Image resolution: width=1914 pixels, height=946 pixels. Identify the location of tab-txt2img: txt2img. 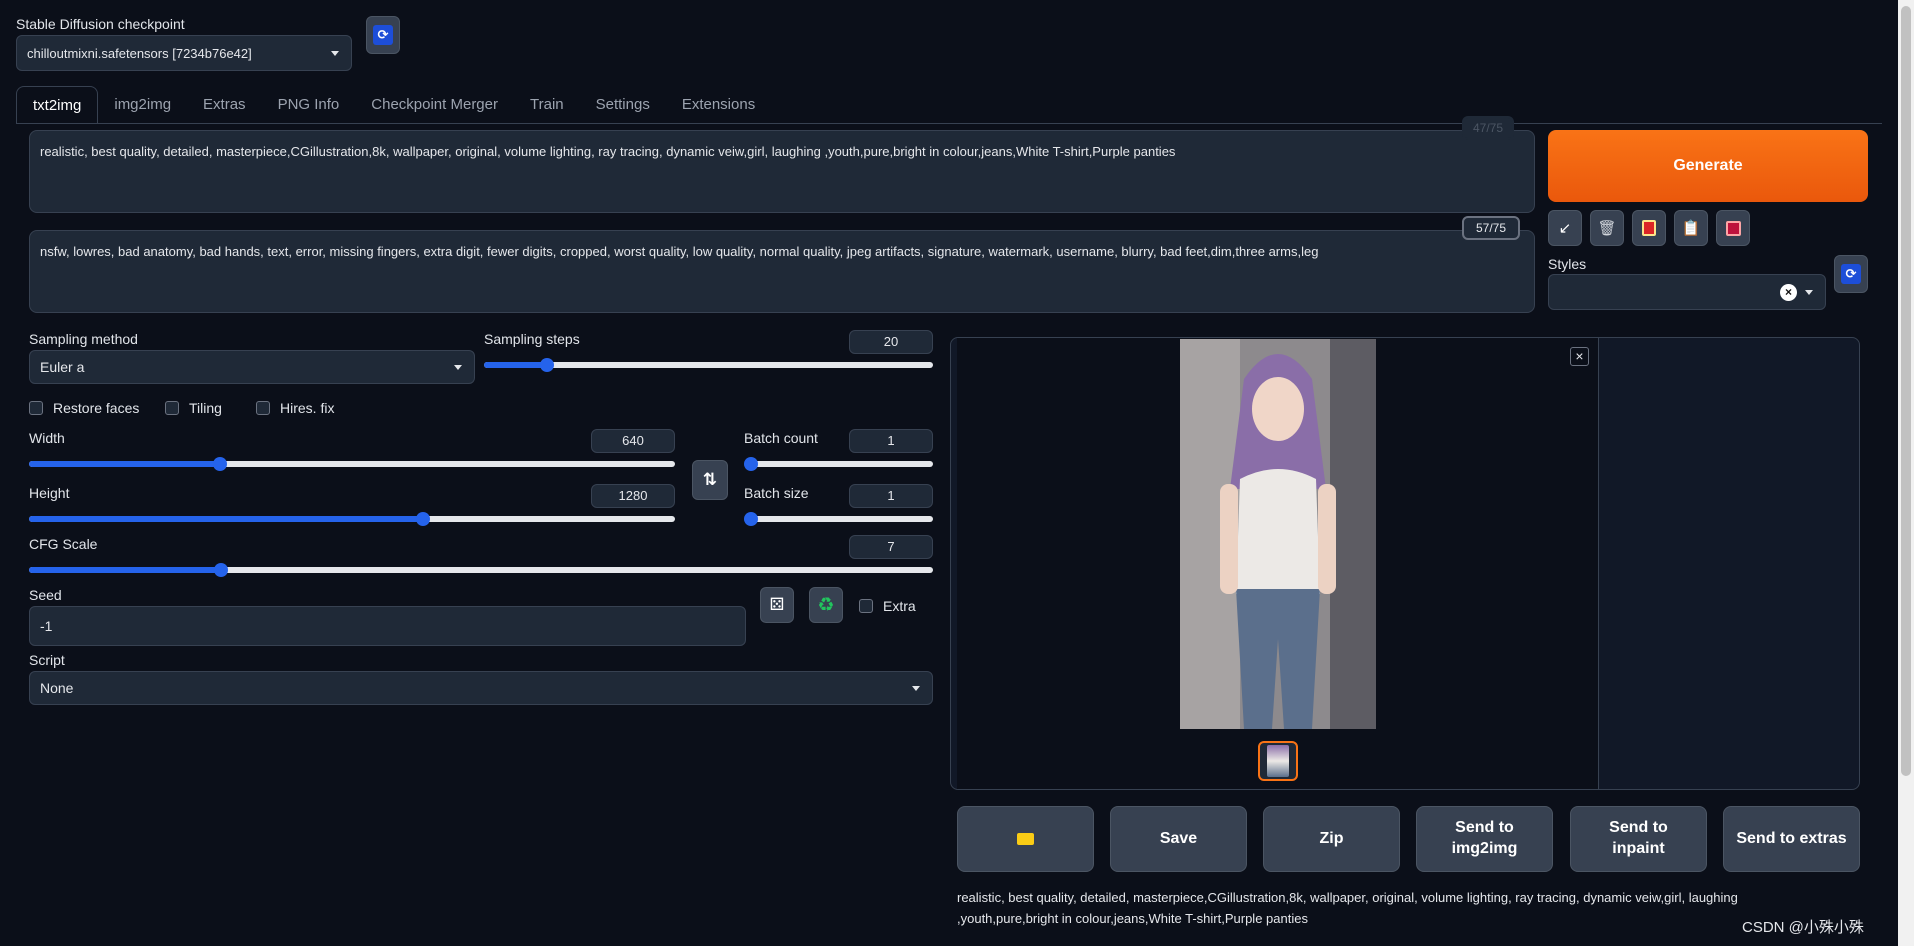
(57, 105).